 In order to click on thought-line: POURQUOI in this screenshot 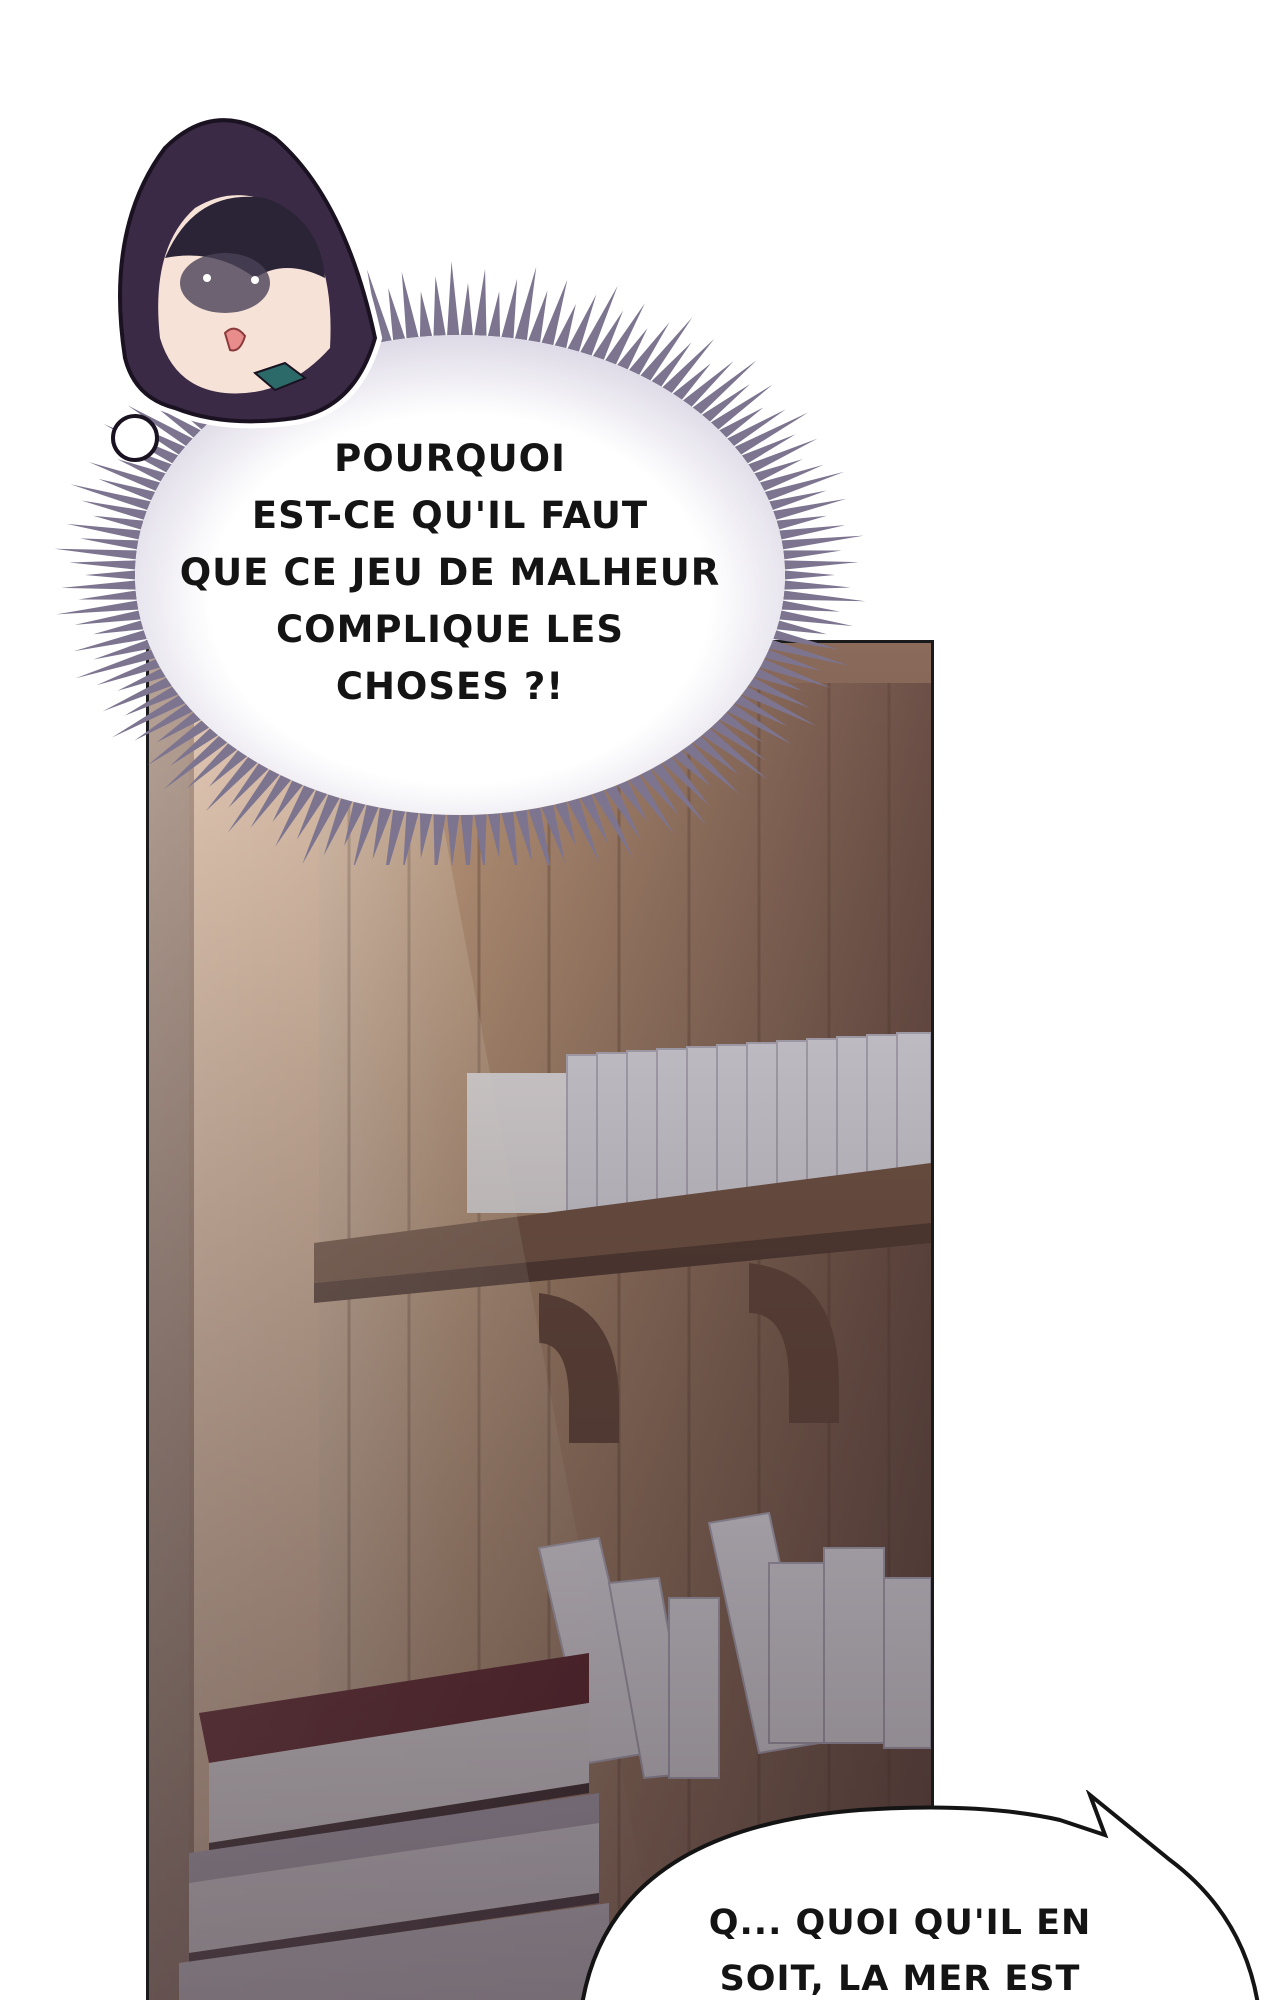, I will do `click(450, 458)`.